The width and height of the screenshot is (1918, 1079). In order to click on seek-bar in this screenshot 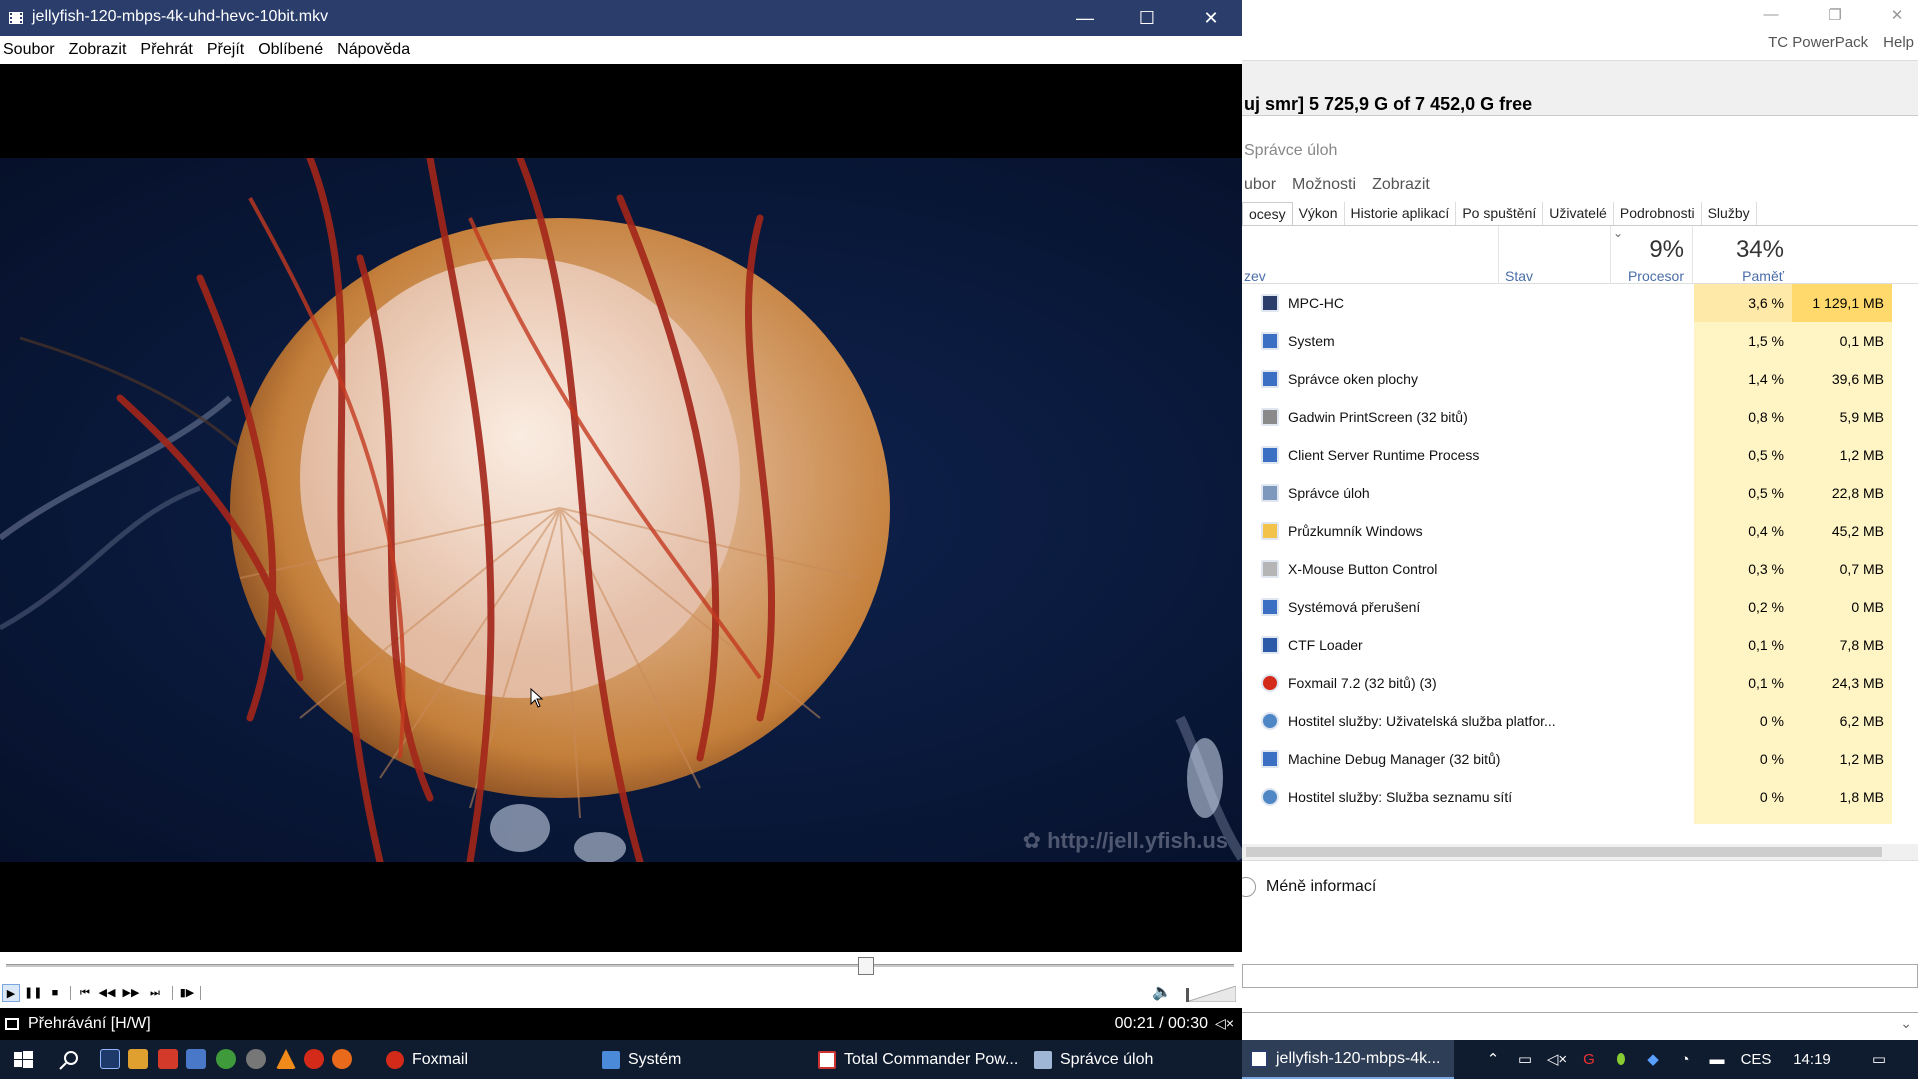, I will do `click(621, 965)`.